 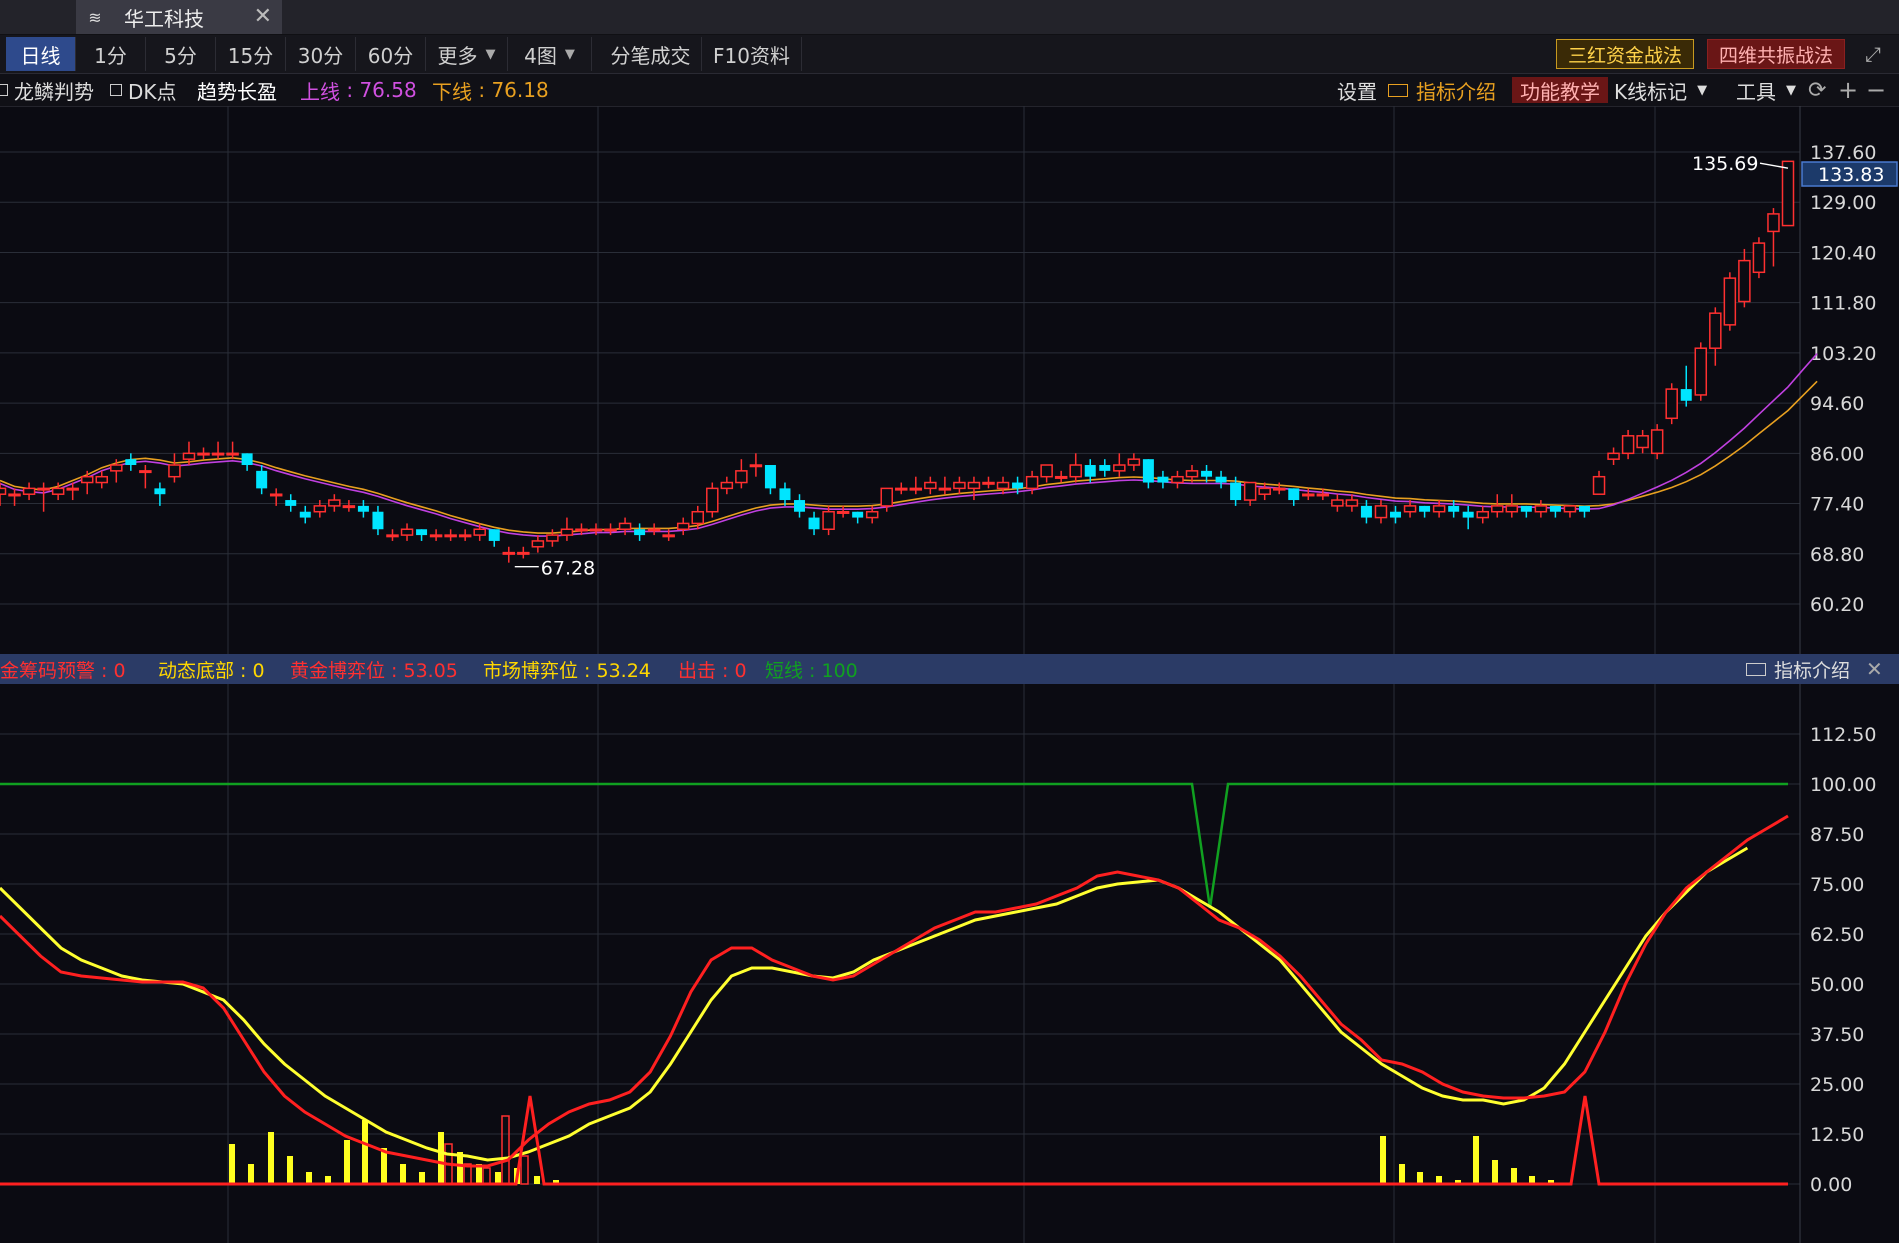 What do you see at coordinates (1625, 54) in the screenshot?
I see `strategy-sanhong-button: 三红资金战法` at bounding box center [1625, 54].